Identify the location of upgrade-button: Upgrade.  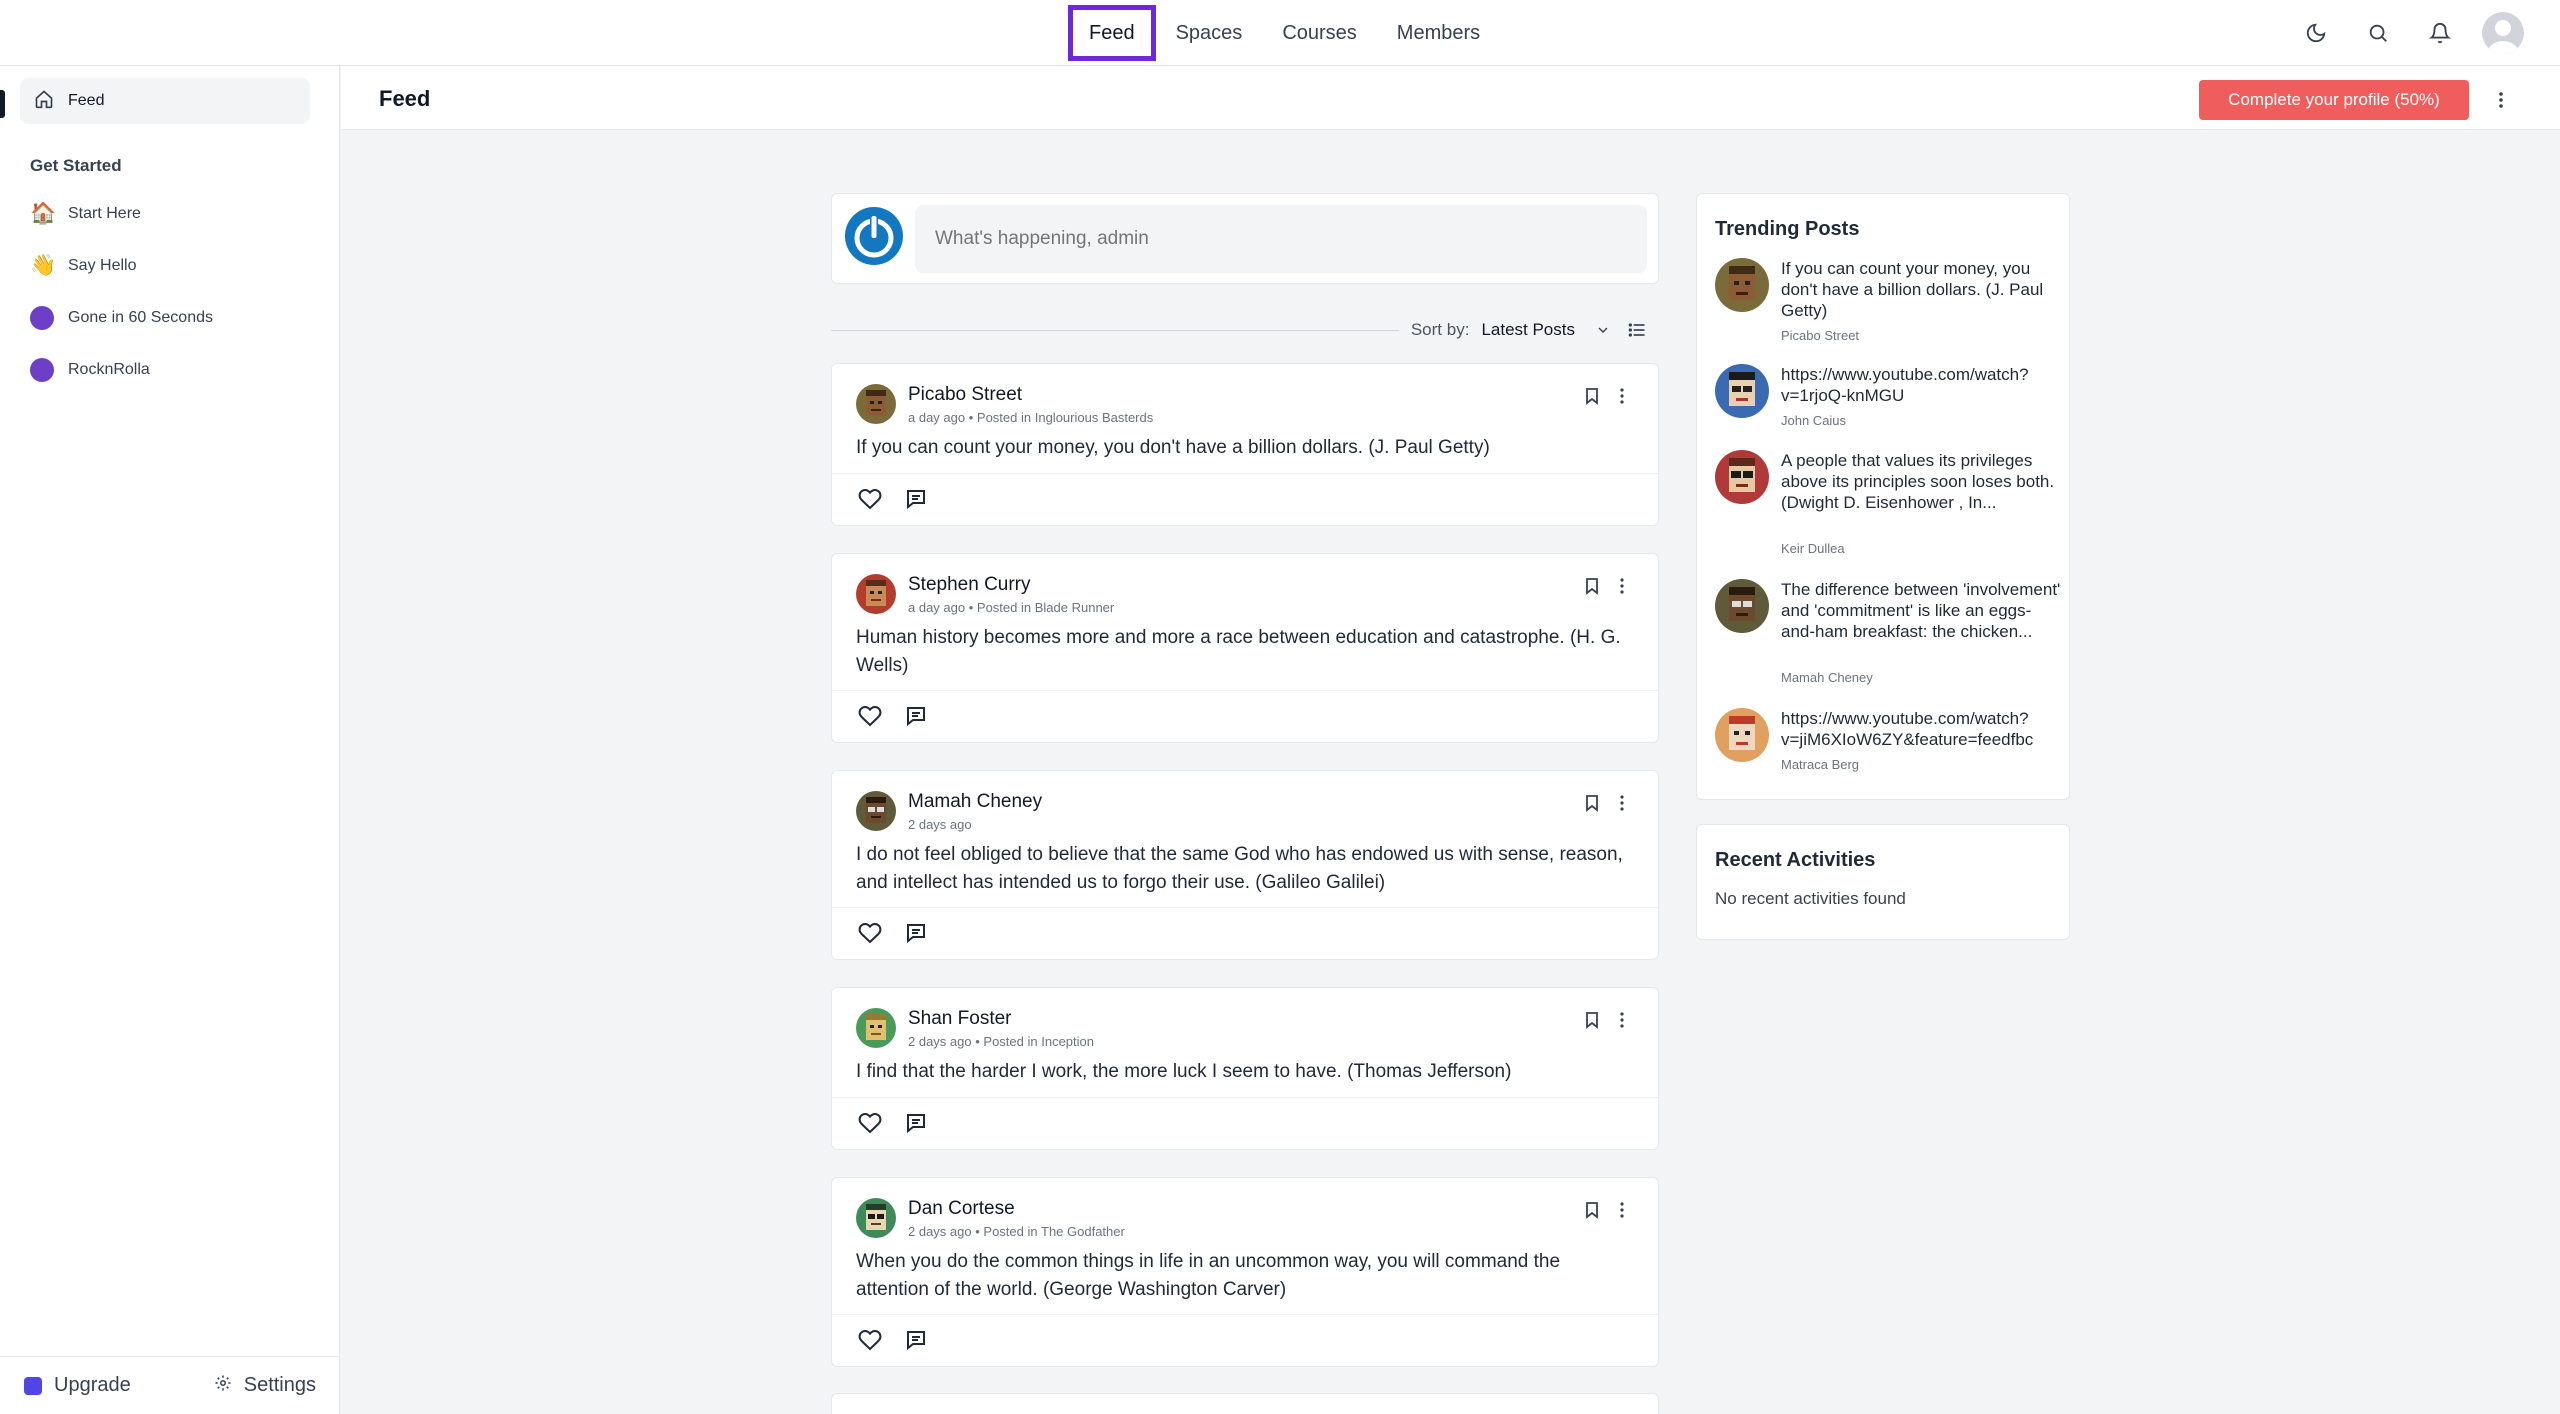
(77, 1385).